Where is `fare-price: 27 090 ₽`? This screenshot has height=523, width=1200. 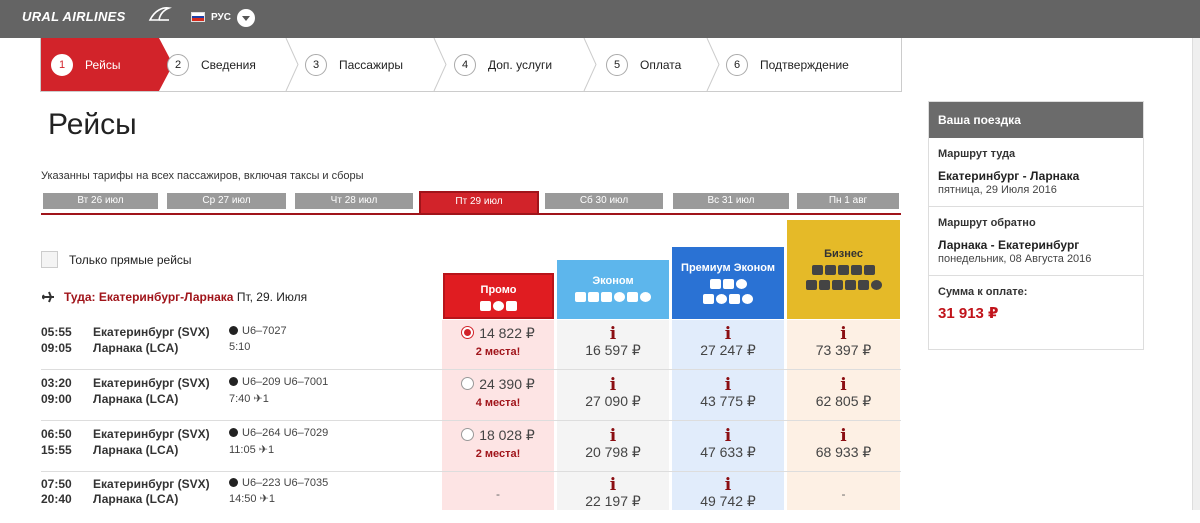
fare-price: 27 090 ₽ is located at coordinates (613, 401).